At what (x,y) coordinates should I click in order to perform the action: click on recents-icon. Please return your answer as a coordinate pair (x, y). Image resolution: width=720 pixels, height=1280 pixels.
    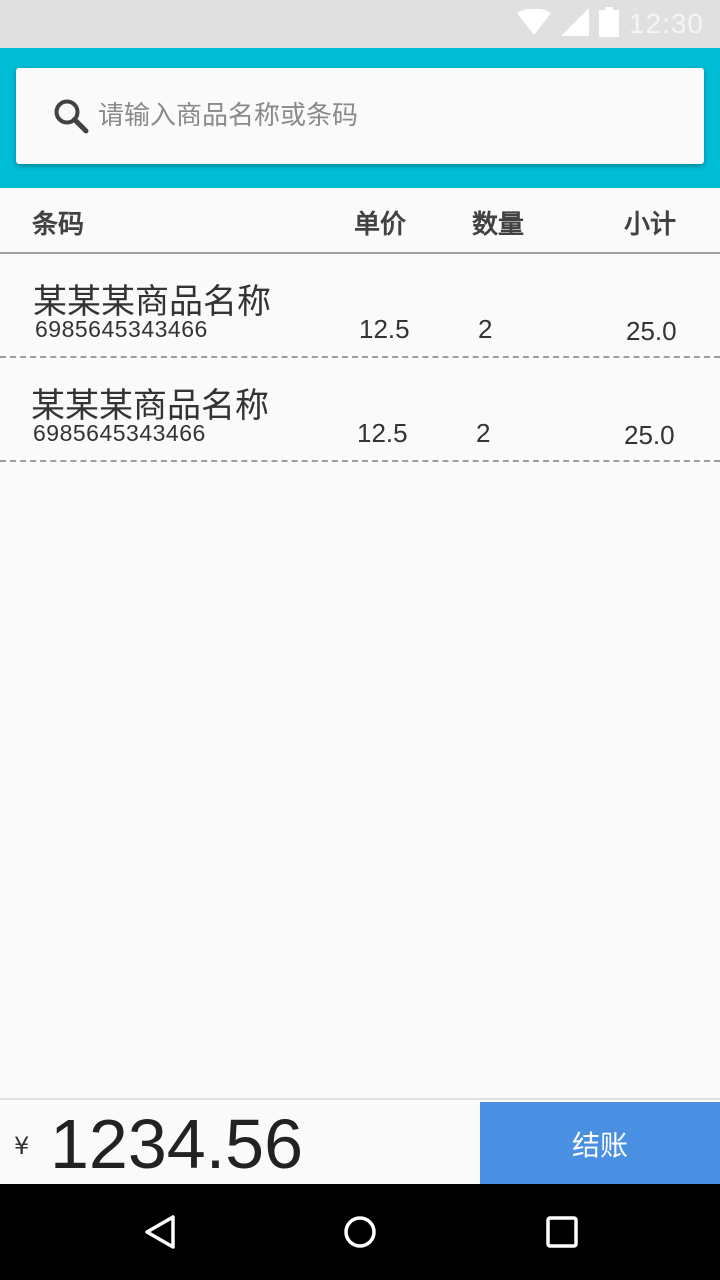
    Looking at the image, I should click on (562, 1232).